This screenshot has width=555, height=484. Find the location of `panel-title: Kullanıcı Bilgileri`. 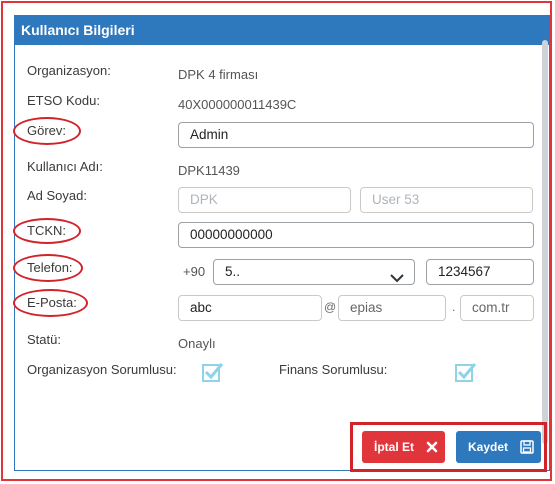

panel-title: Kullanıcı Bilgileri is located at coordinates (282, 30).